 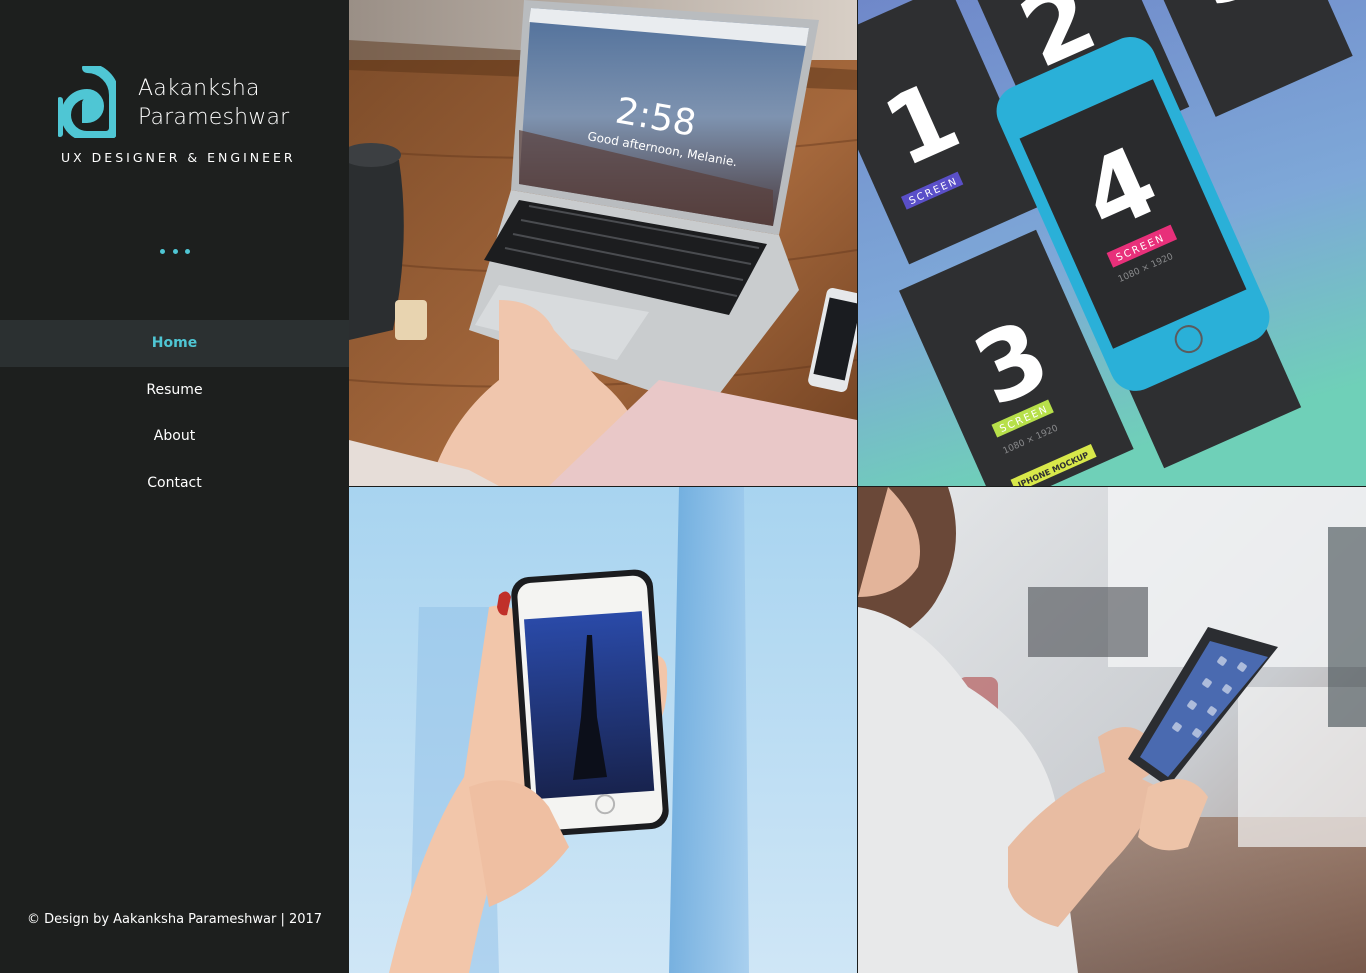 I want to click on brand-first-name: Aakanksha, so click(x=199, y=88).